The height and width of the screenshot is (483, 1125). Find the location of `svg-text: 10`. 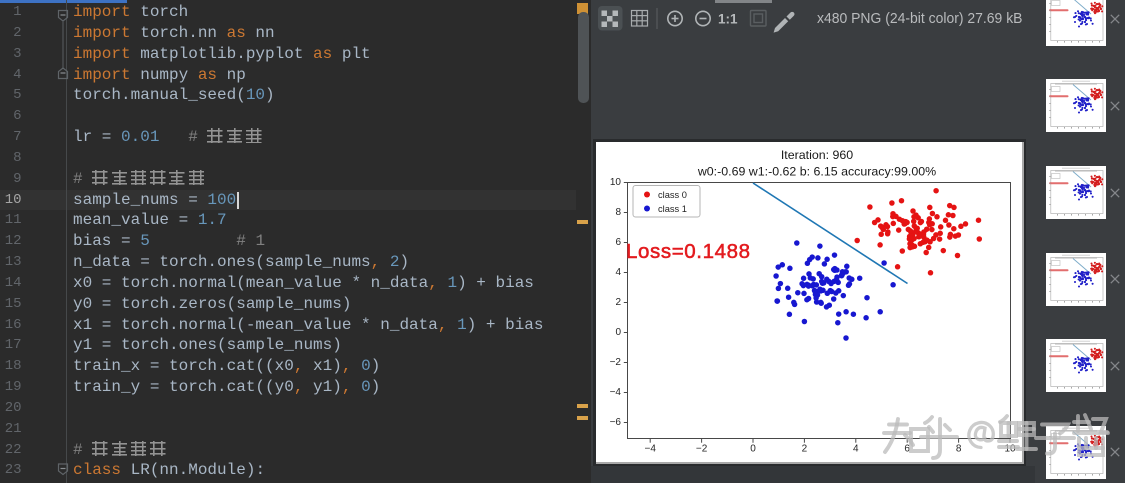

svg-text: 10 is located at coordinates (616, 182).